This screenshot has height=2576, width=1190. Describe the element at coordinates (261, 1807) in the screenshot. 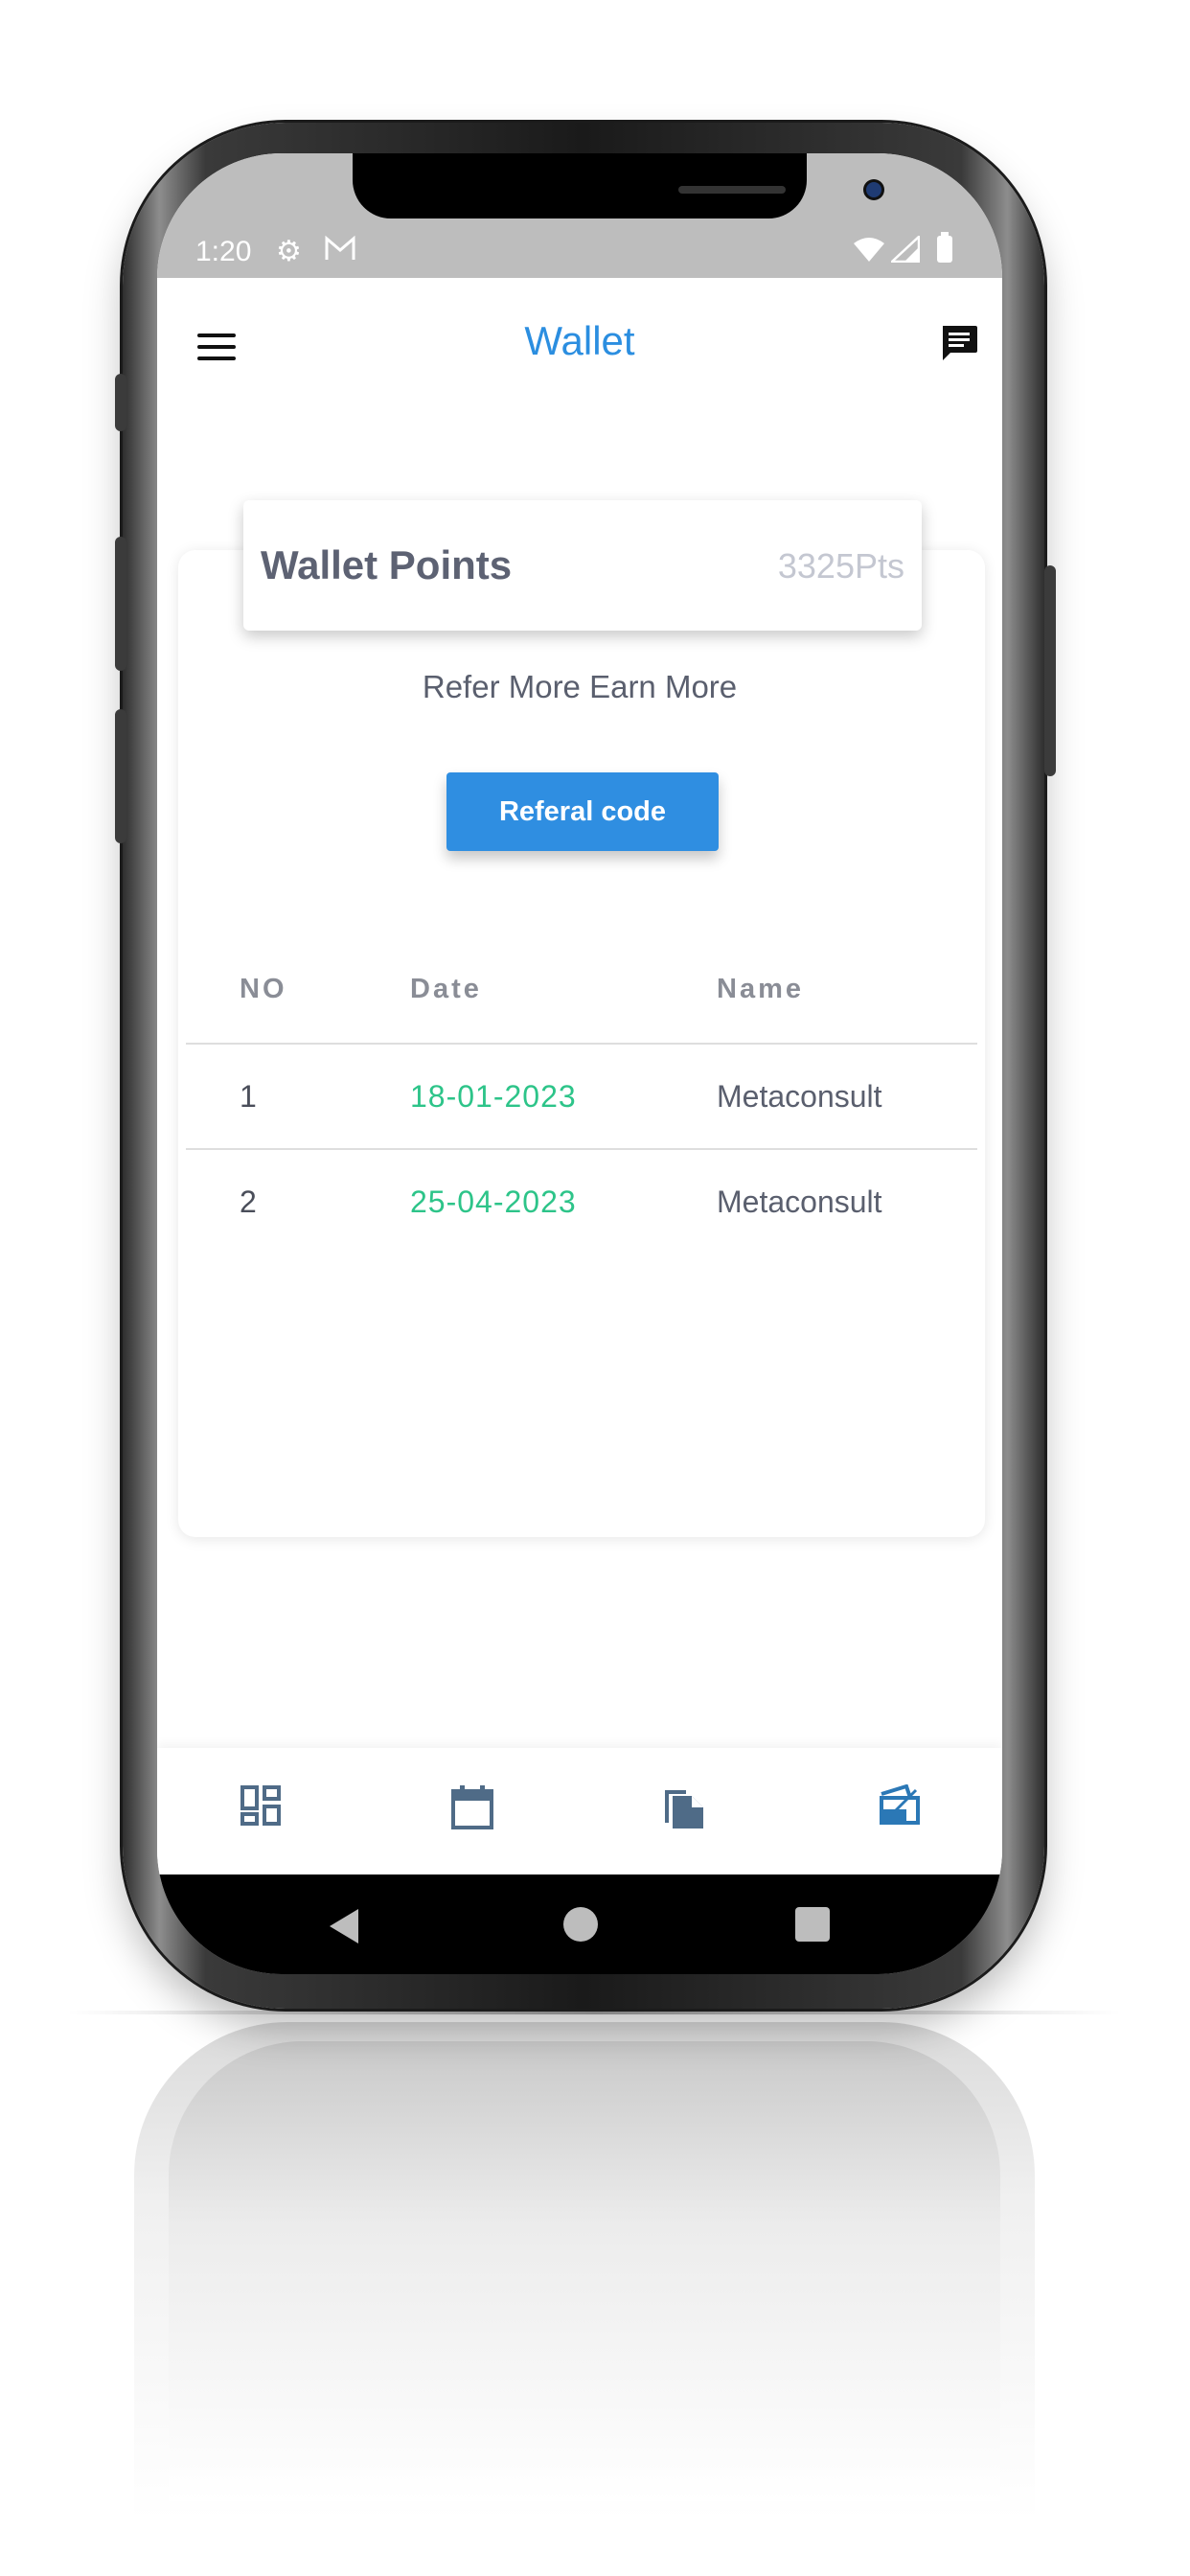

I see `dashboard-icon` at that location.